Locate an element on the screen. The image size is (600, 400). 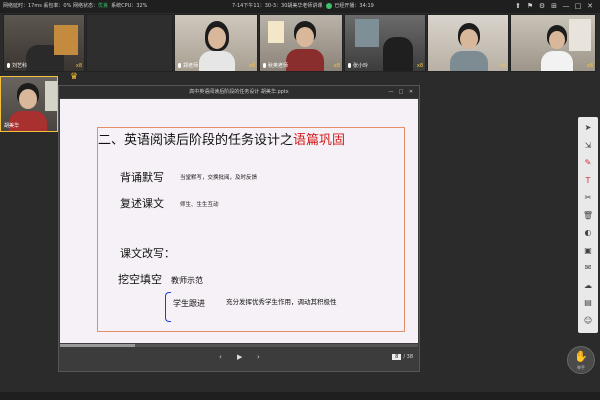
window-controls: ⬆ ⚑ ⚙ ⊞ — □ ✕ is located at coordinates (554, 7).